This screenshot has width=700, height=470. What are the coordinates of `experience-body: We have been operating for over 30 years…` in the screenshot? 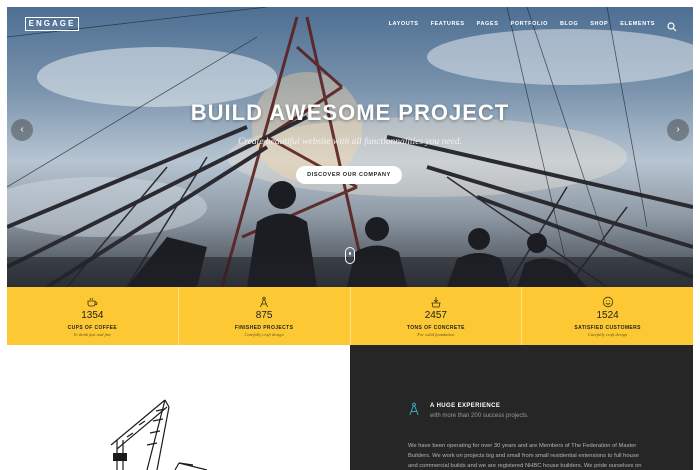 It's located at (525, 456).